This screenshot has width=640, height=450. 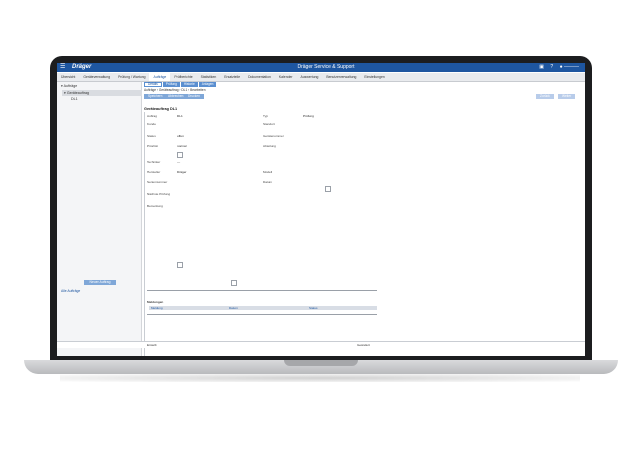 I want to click on geraetenr-label: Gerätenummer, so click(x=273, y=136).